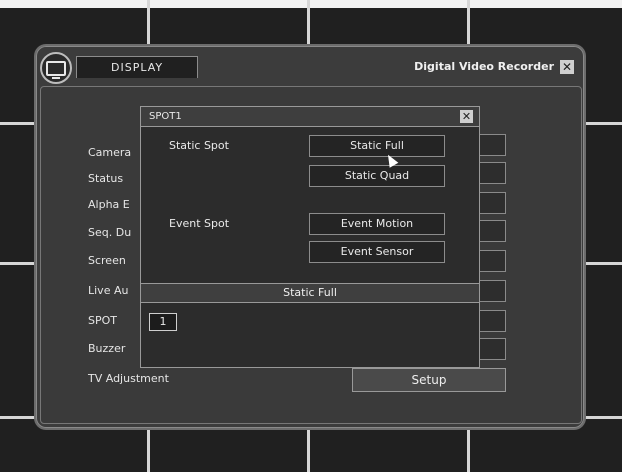  What do you see at coordinates (106, 178) in the screenshot?
I see `setting-label-status: Status` at bounding box center [106, 178].